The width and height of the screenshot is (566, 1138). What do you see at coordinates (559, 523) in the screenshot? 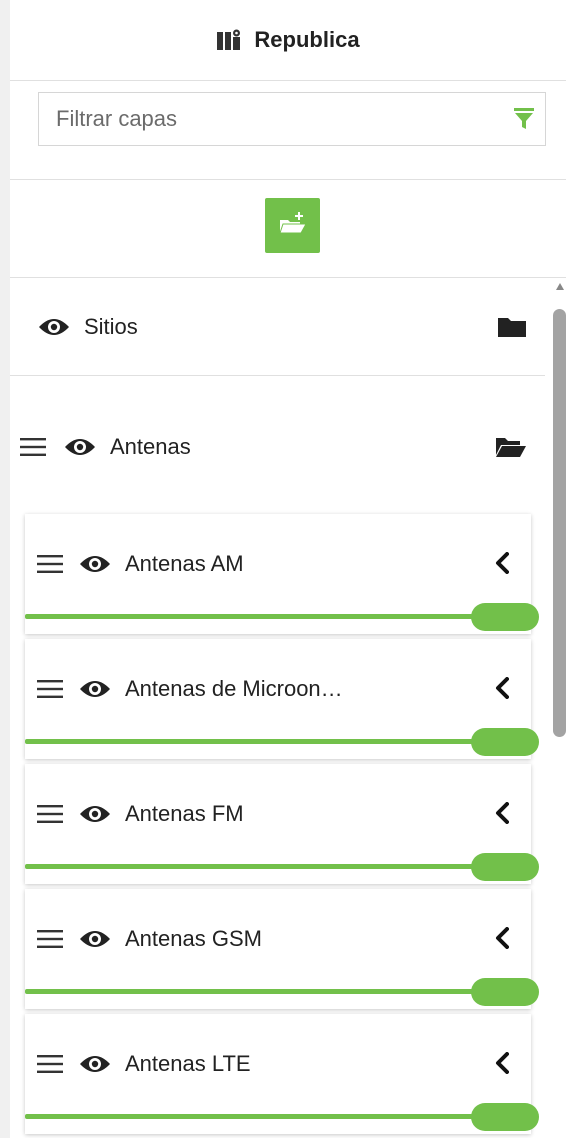
I see `scrollbar-thumb` at bounding box center [559, 523].